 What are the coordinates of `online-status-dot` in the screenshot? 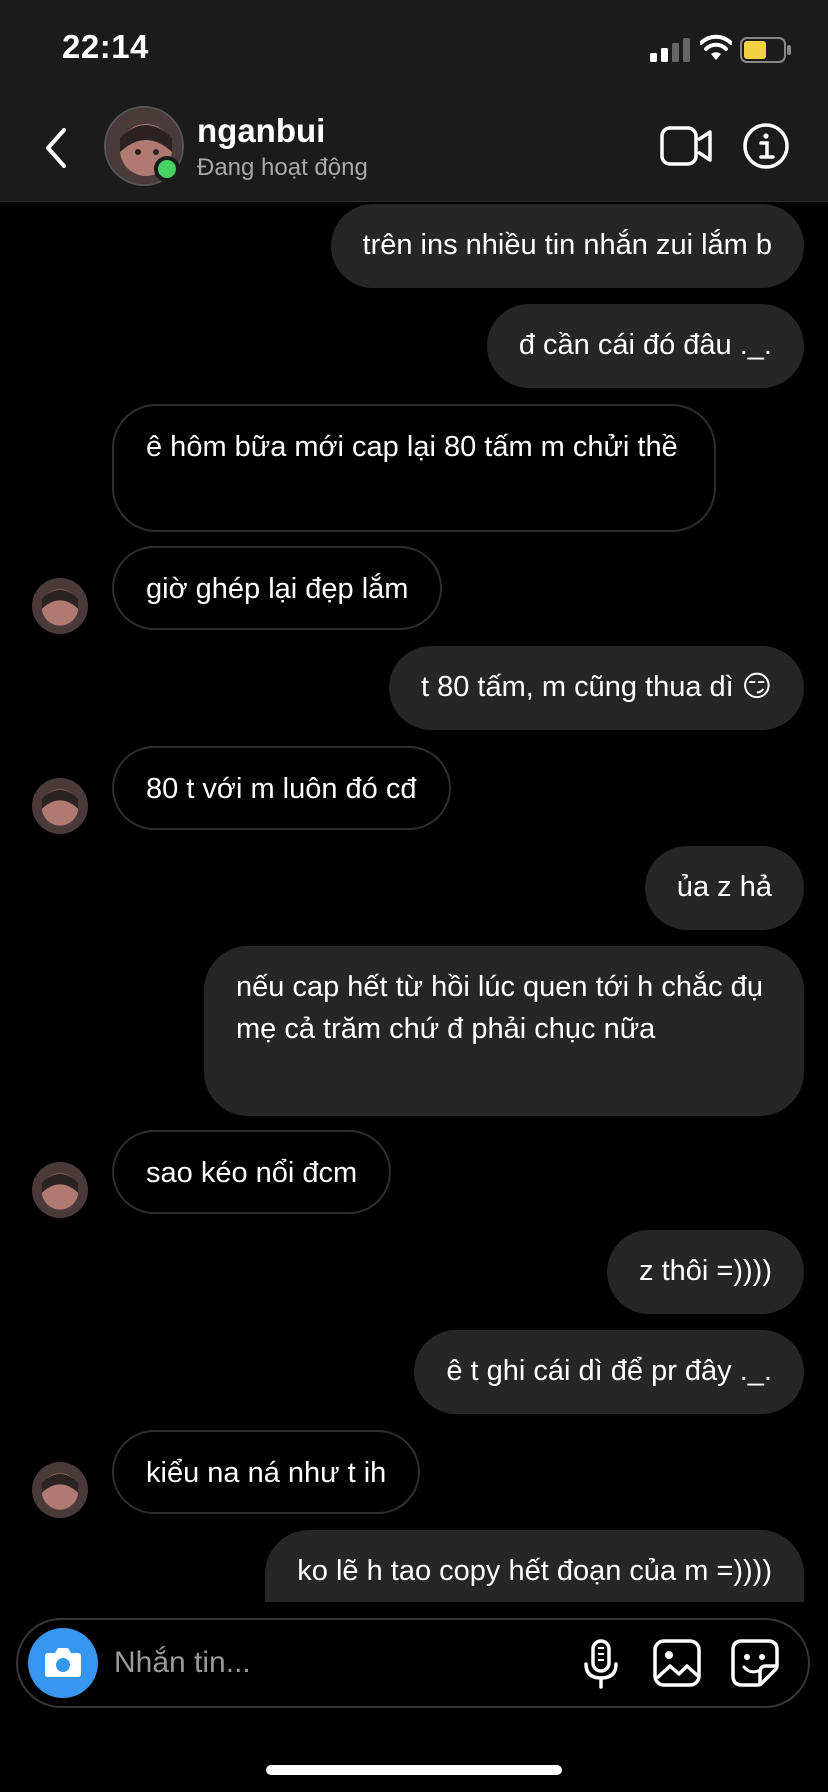 It's located at (167, 169).